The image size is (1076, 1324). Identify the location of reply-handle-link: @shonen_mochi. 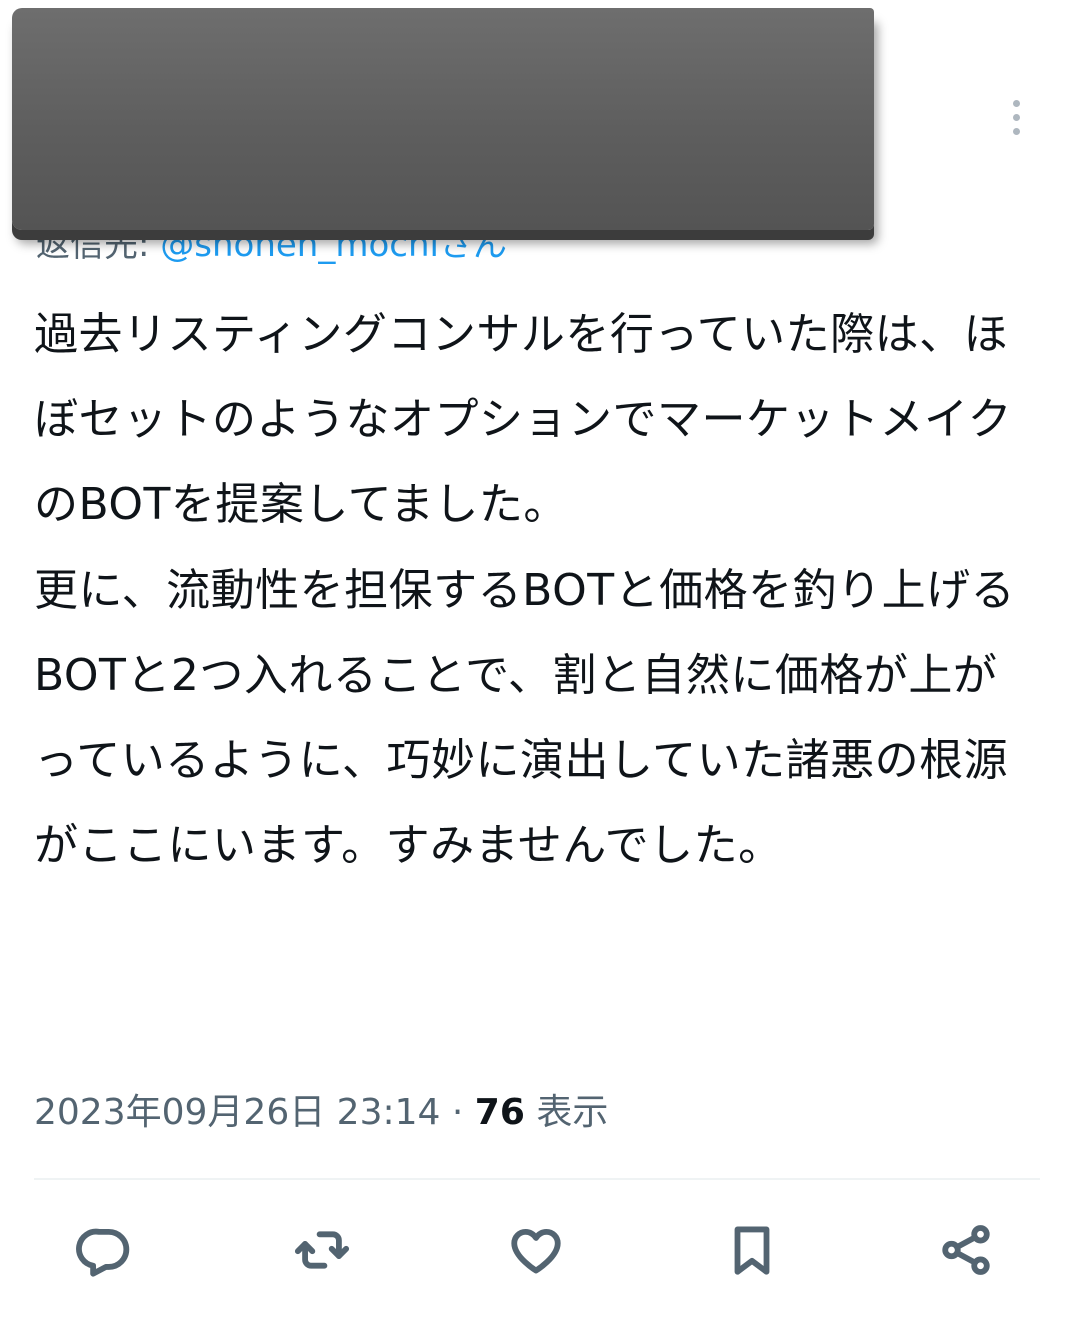
(299, 245).